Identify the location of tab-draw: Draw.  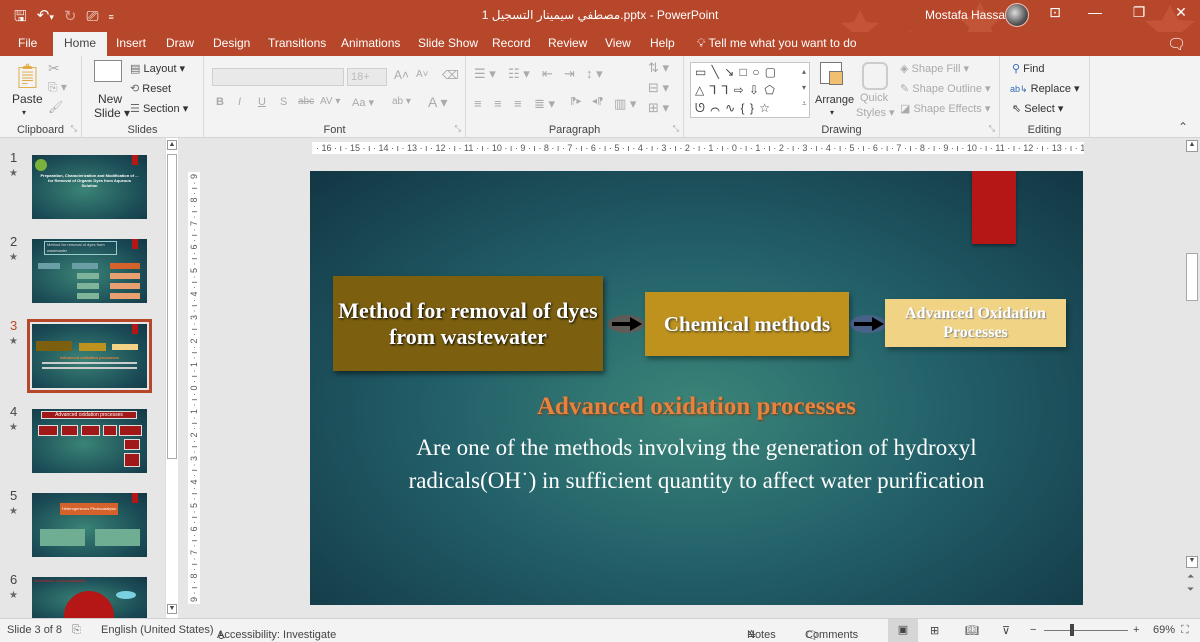
(180, 44).